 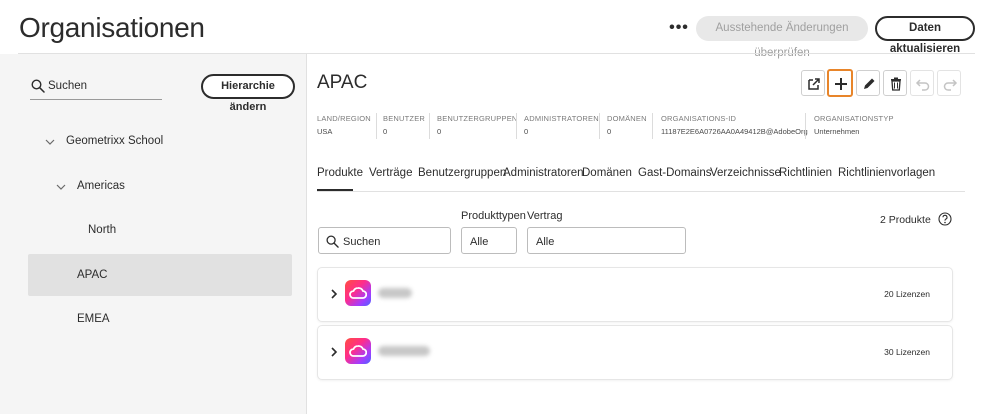 What do you see at coordinates (925, 35) in the screenshot?
I see `refresh-data-button: Daten aktualisieren` at bounding box center [925, 35].